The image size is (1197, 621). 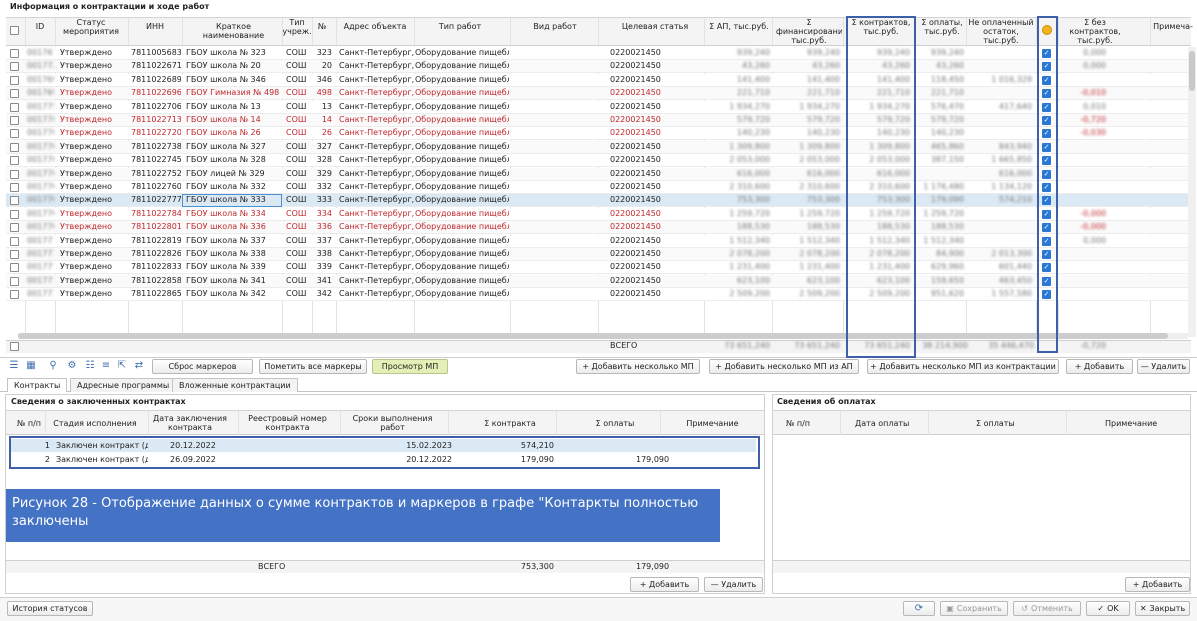 What do you see at coordinates (733, 584) in the screenshot?
I see `contracts-delete-button: — Удалить` at bounding box center [733, 584].